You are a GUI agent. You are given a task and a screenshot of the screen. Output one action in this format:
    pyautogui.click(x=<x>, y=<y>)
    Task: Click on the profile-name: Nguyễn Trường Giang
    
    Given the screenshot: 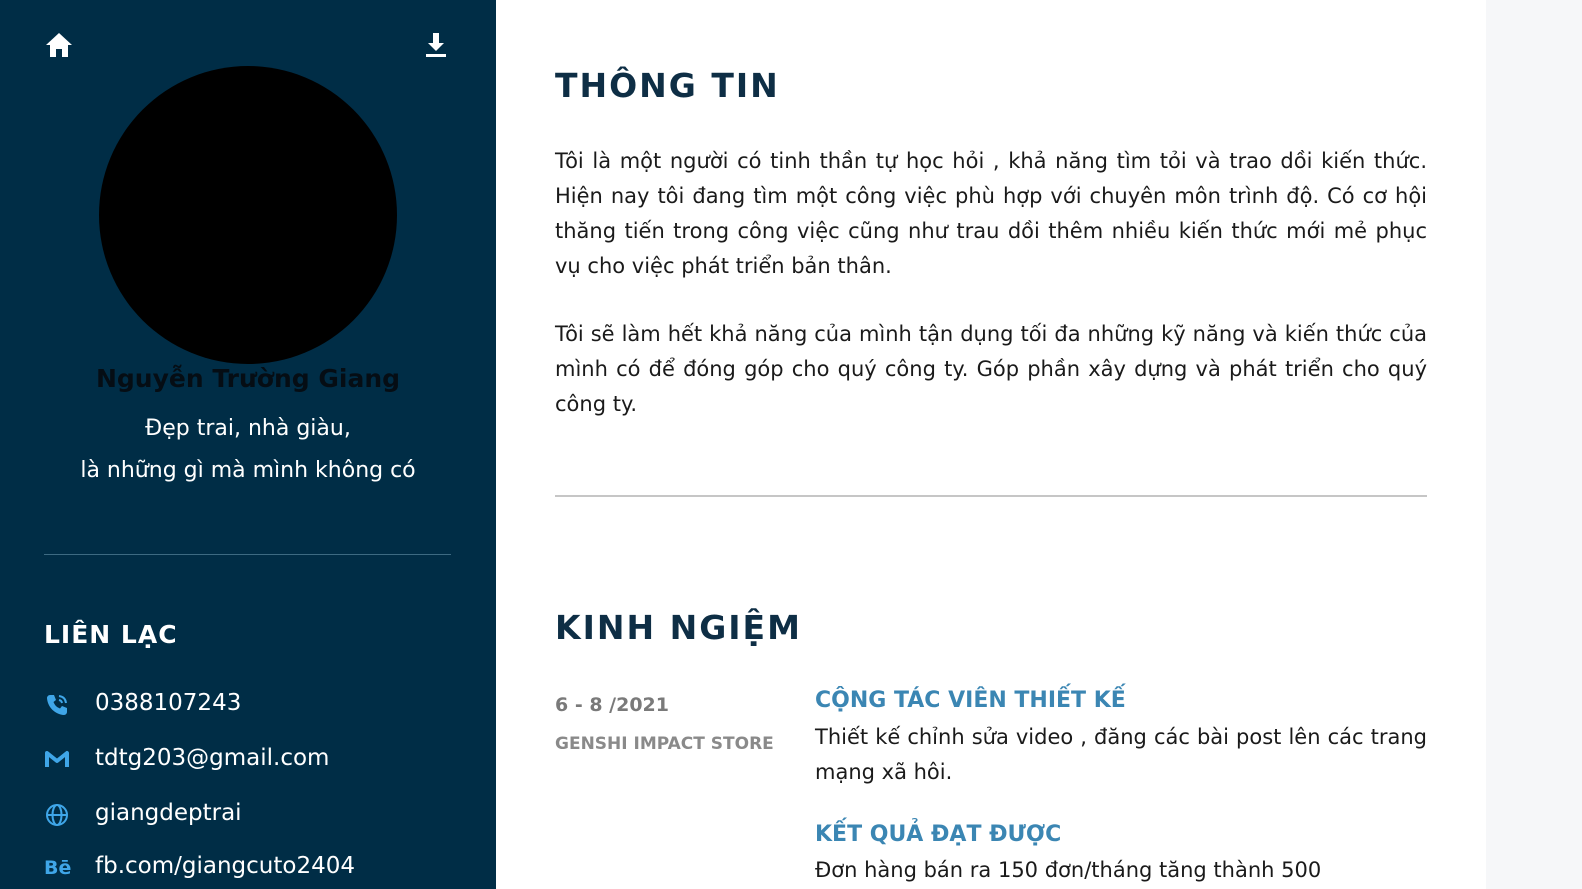 What is the action you would take?
    pyautogui.click(x=248, y=378)
    